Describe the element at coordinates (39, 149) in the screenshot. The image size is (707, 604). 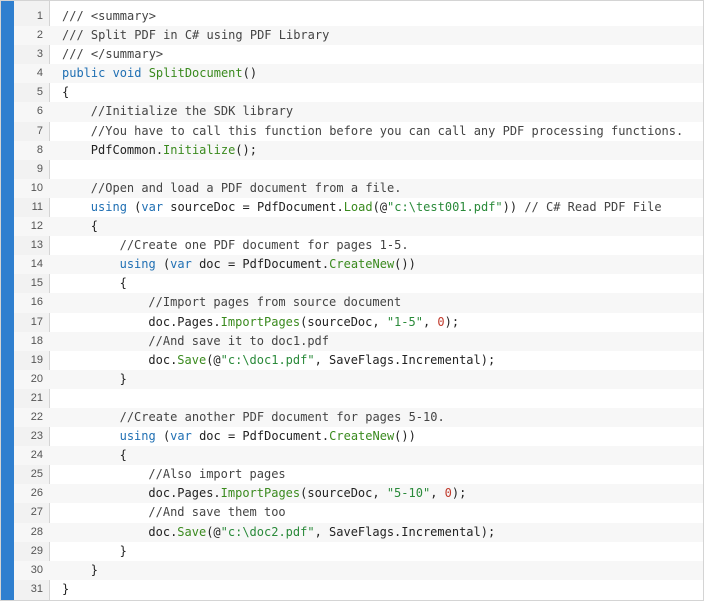
I see `line-number: 8` at that location.